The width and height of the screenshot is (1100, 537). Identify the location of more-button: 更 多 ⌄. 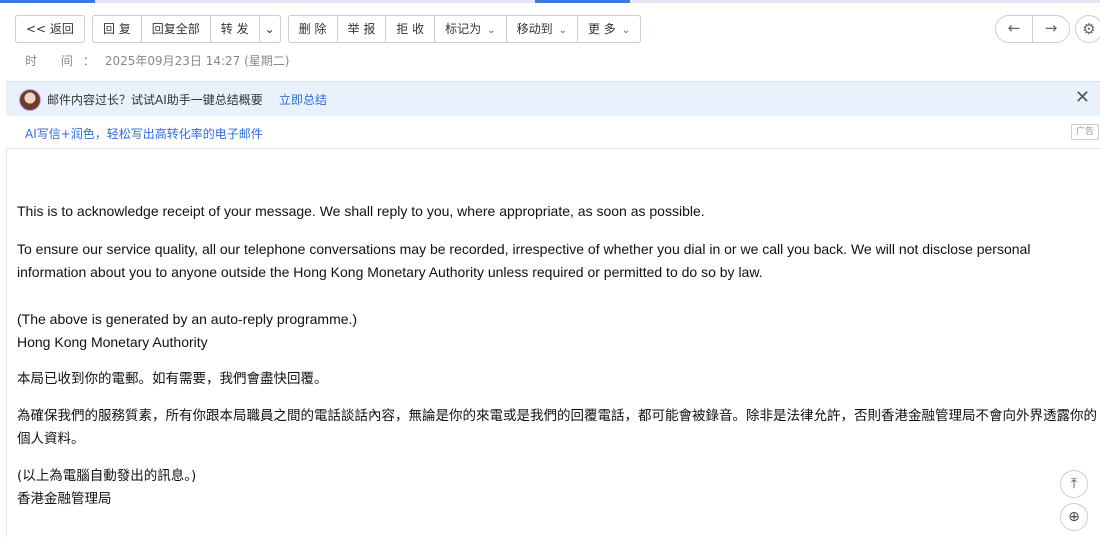
(609, 29).